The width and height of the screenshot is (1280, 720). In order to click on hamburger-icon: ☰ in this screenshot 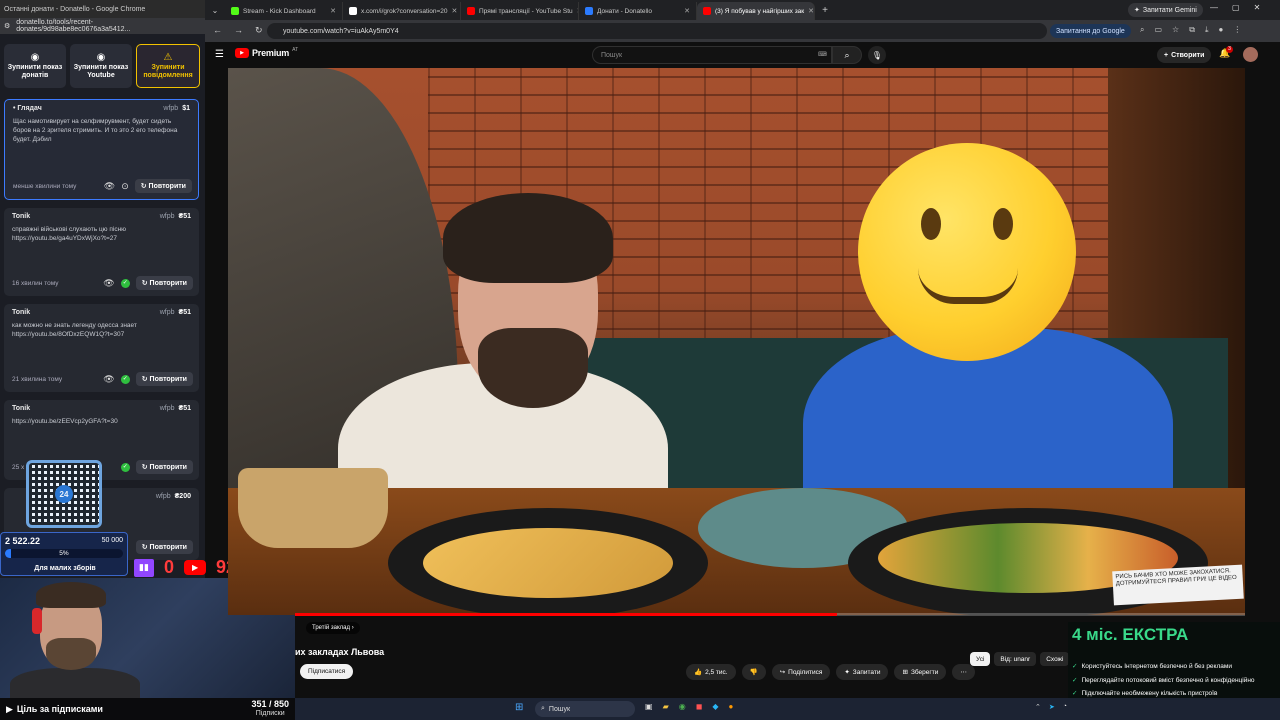, I will do `click(219, 54)`.